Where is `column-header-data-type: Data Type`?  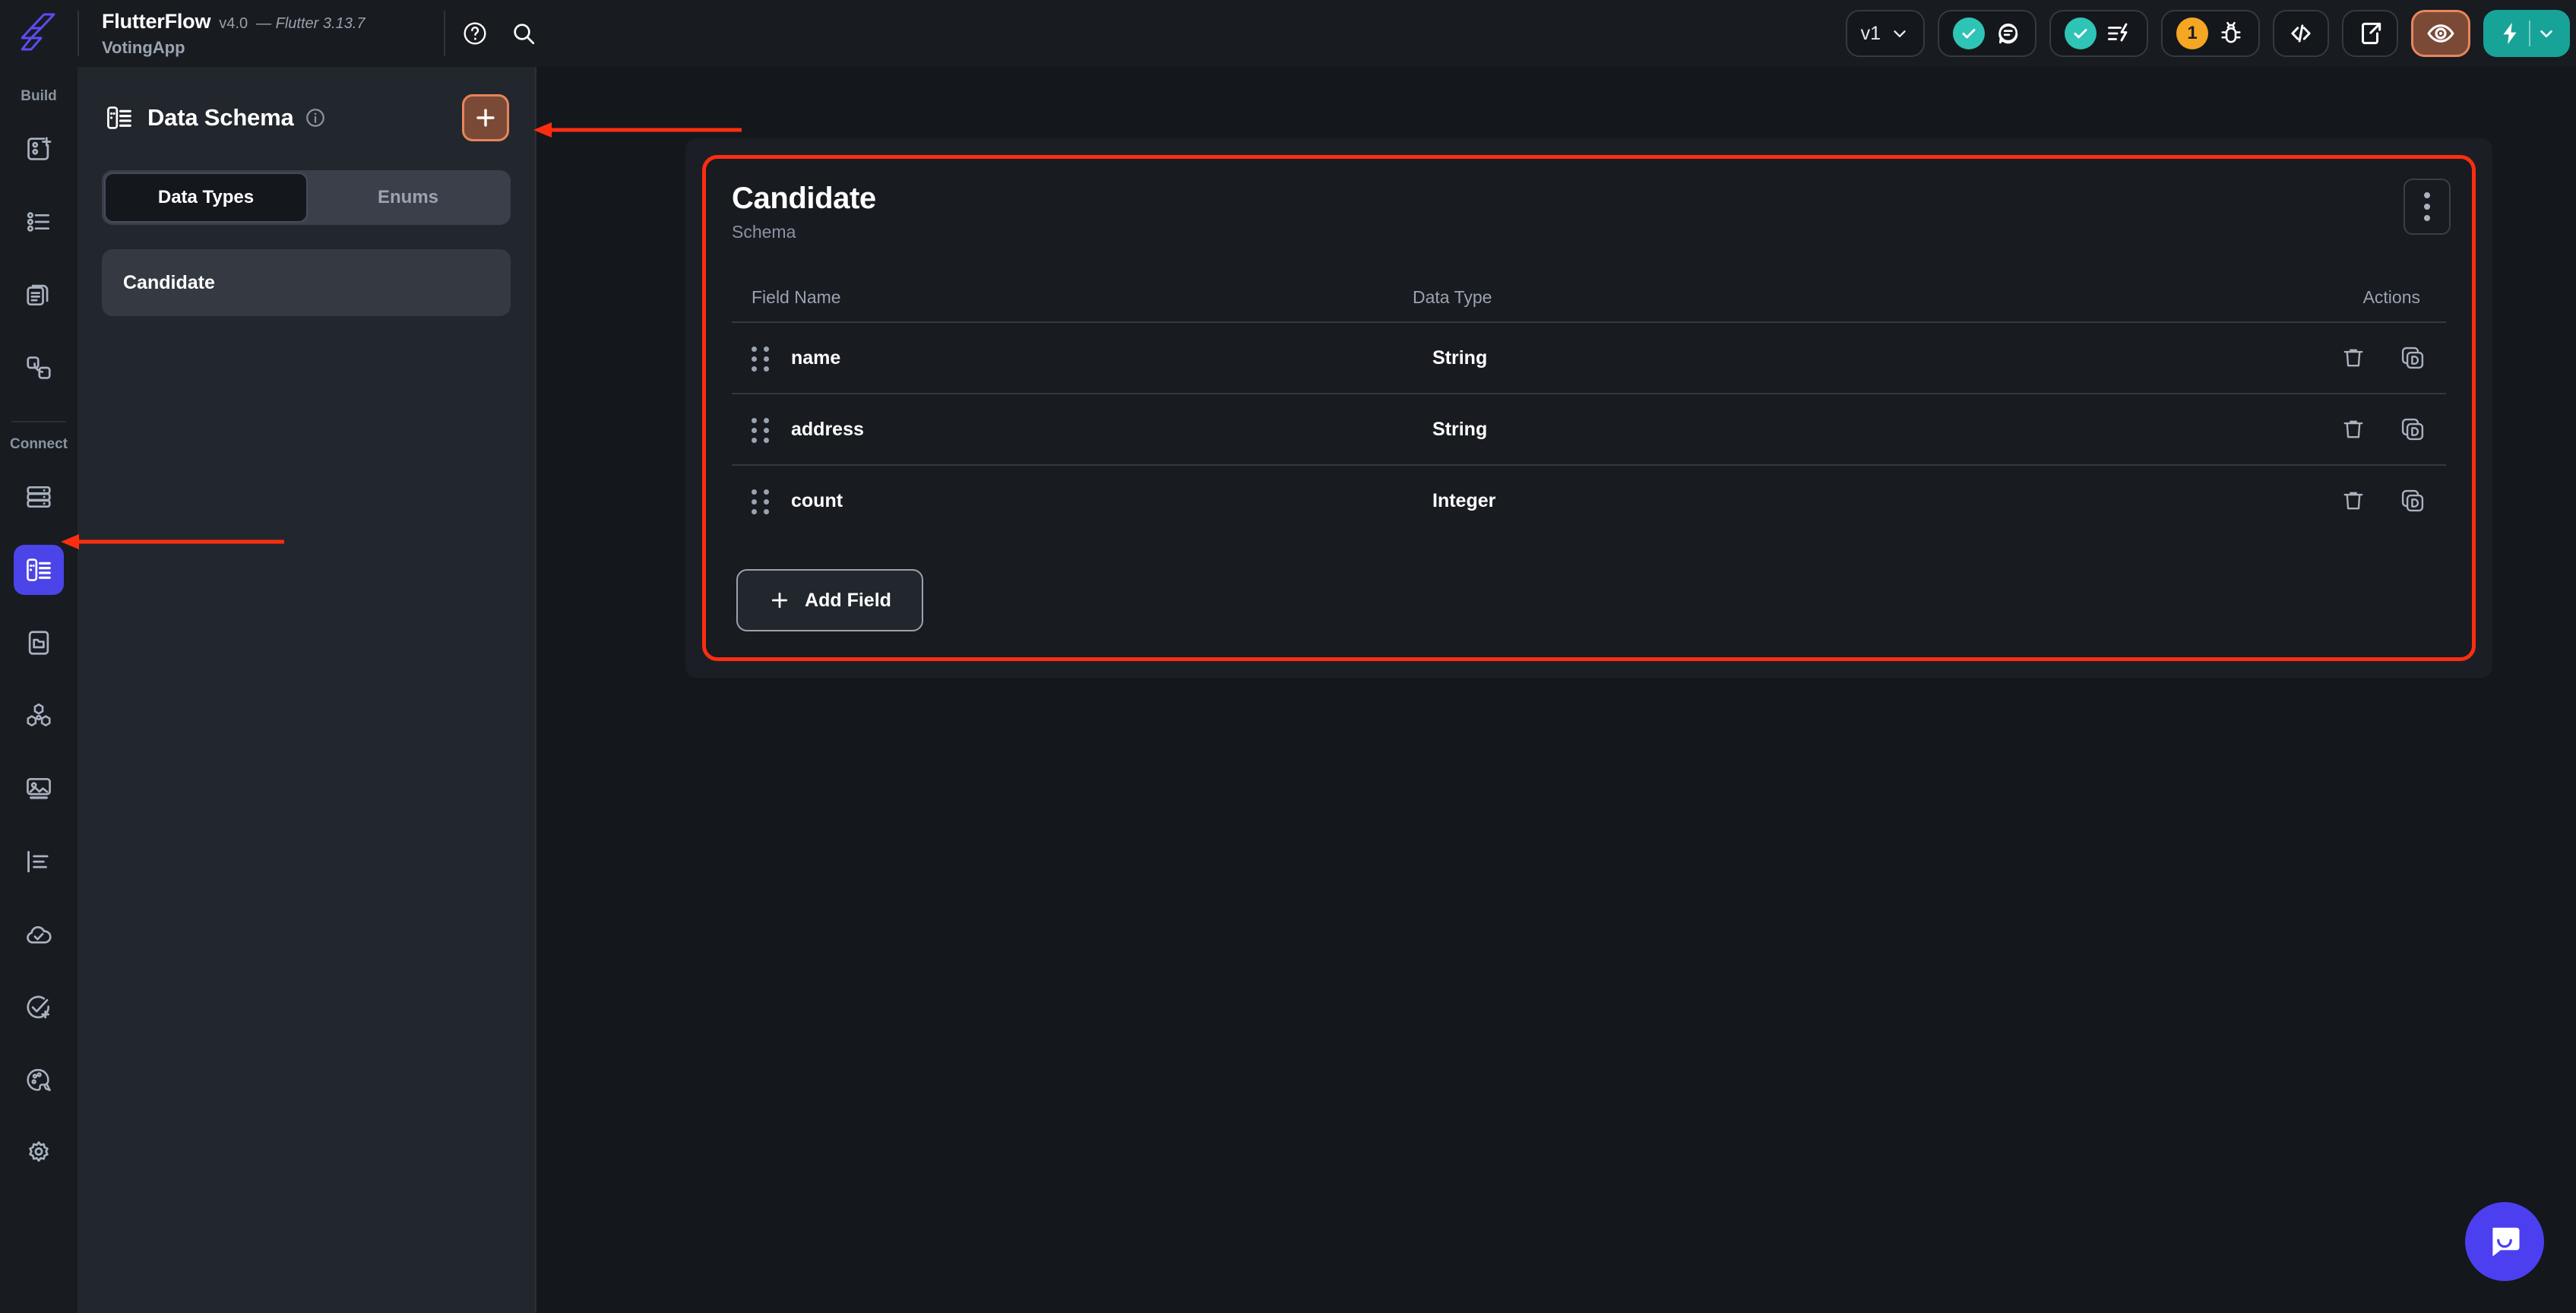 column-header-data-type: Data Type is located at coordinates (1452, 296).